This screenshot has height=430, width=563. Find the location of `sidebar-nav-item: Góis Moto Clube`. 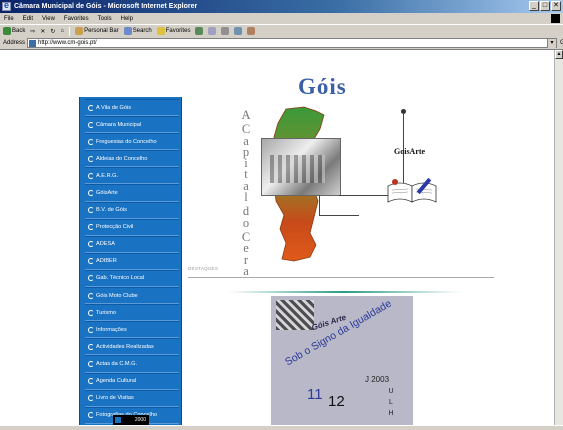

sidebar-nav-item: Góis Moto Clube is located at coordinates (132, 296).